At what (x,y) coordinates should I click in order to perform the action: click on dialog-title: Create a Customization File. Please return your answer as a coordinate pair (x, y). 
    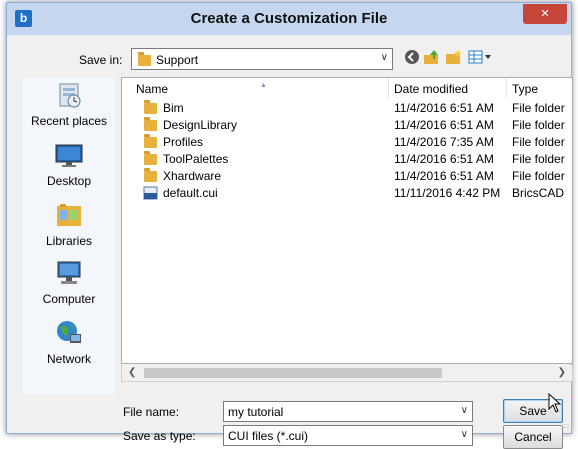
    Looking at the image, I should click on (289, 18).